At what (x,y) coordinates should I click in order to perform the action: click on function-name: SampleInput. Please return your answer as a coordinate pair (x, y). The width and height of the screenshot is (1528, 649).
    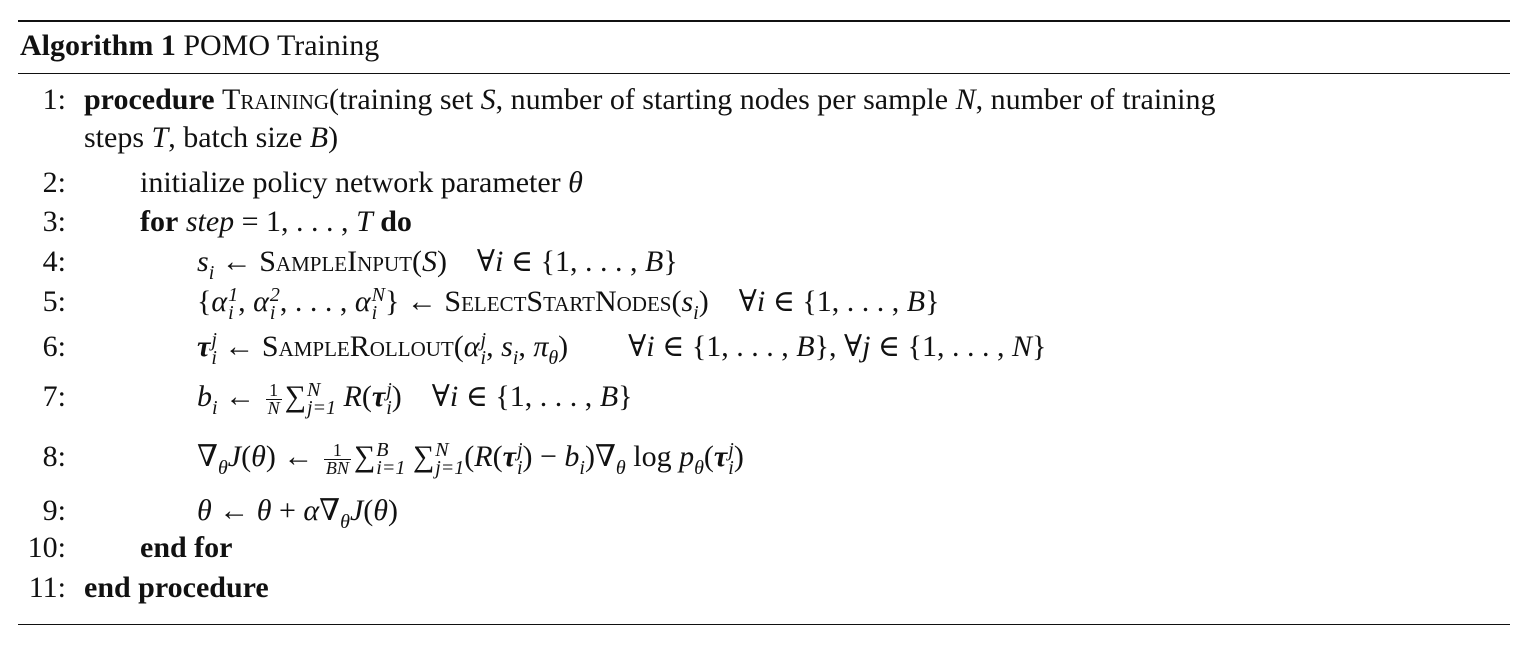
    Looking at the image, I should click on (335, 261).